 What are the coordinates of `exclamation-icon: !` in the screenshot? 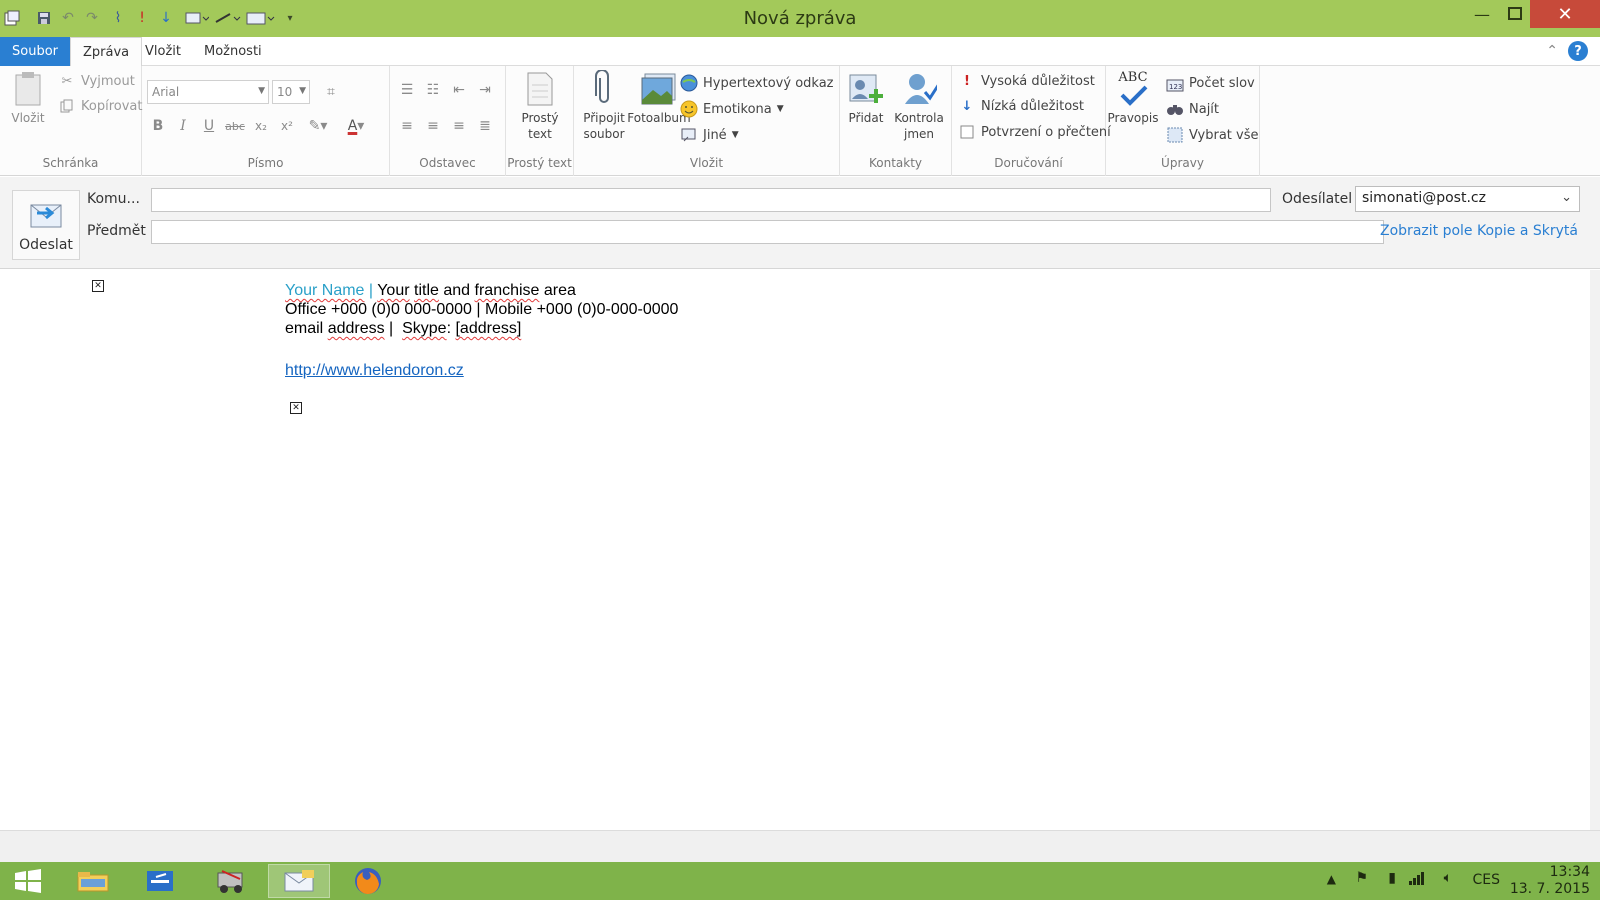 It's located at (967, 81).